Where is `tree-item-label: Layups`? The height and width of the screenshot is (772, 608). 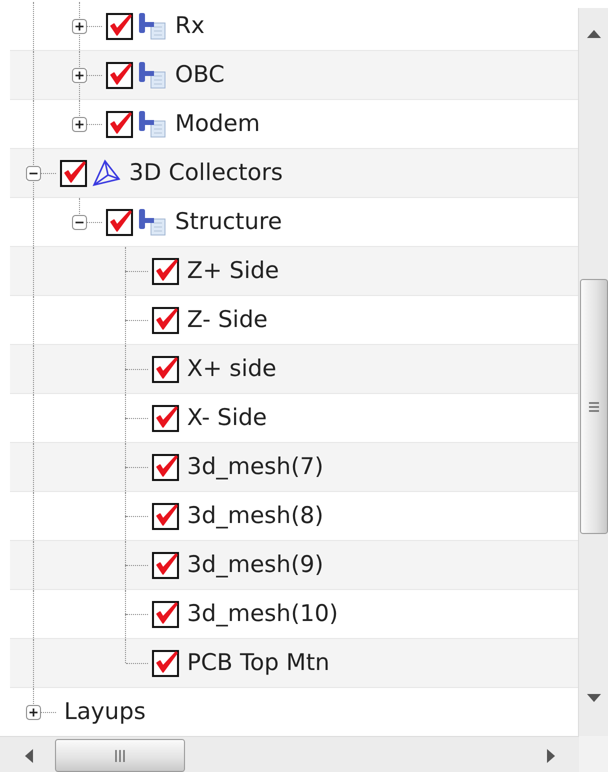 tree-item-label: Layups is located at coordinates (103, 712).